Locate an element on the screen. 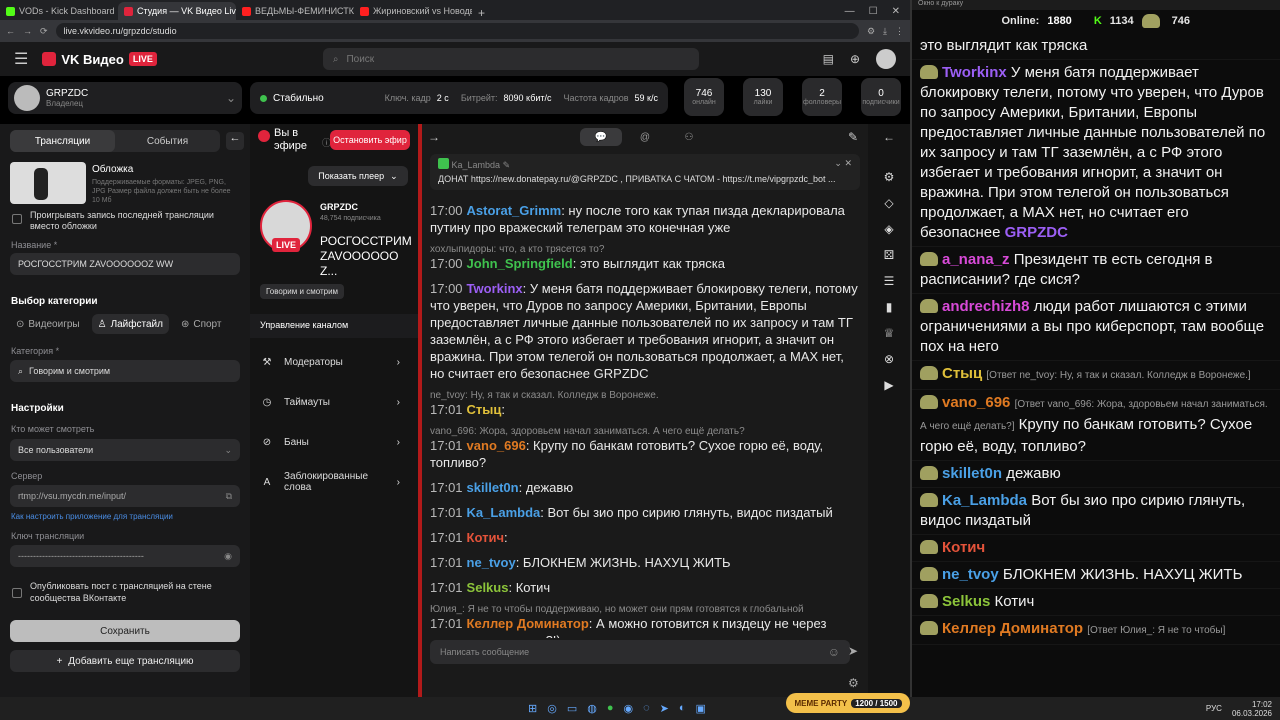 The height and width of the screenshot is (720, 1280). vk-logo: VK Видео LIVE is located at coordinates (99, 59).